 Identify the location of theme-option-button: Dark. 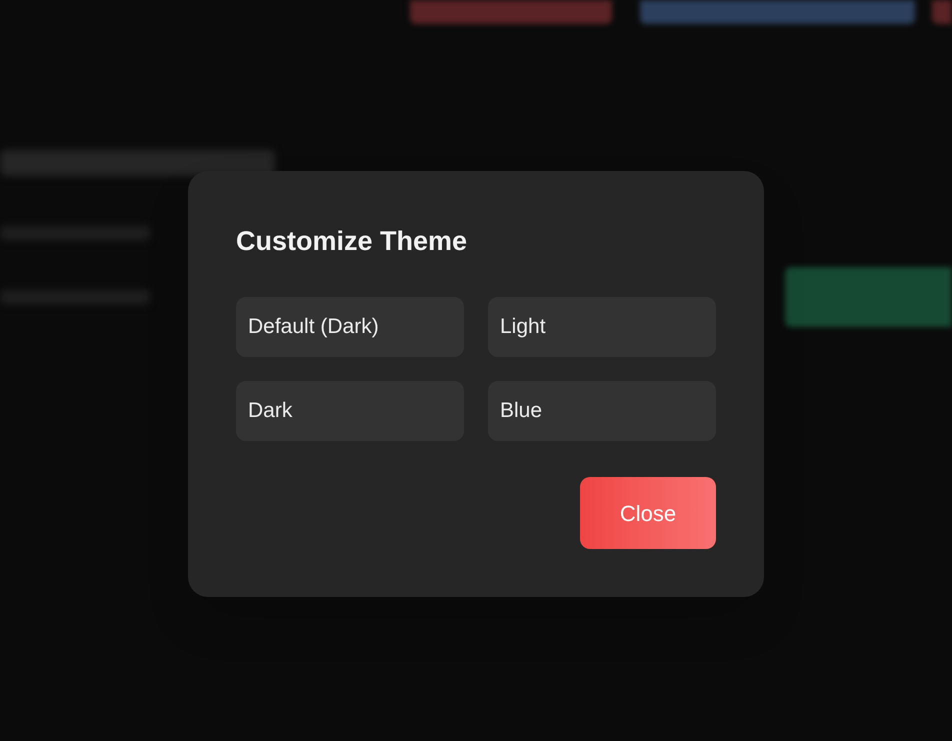
(350, 411).